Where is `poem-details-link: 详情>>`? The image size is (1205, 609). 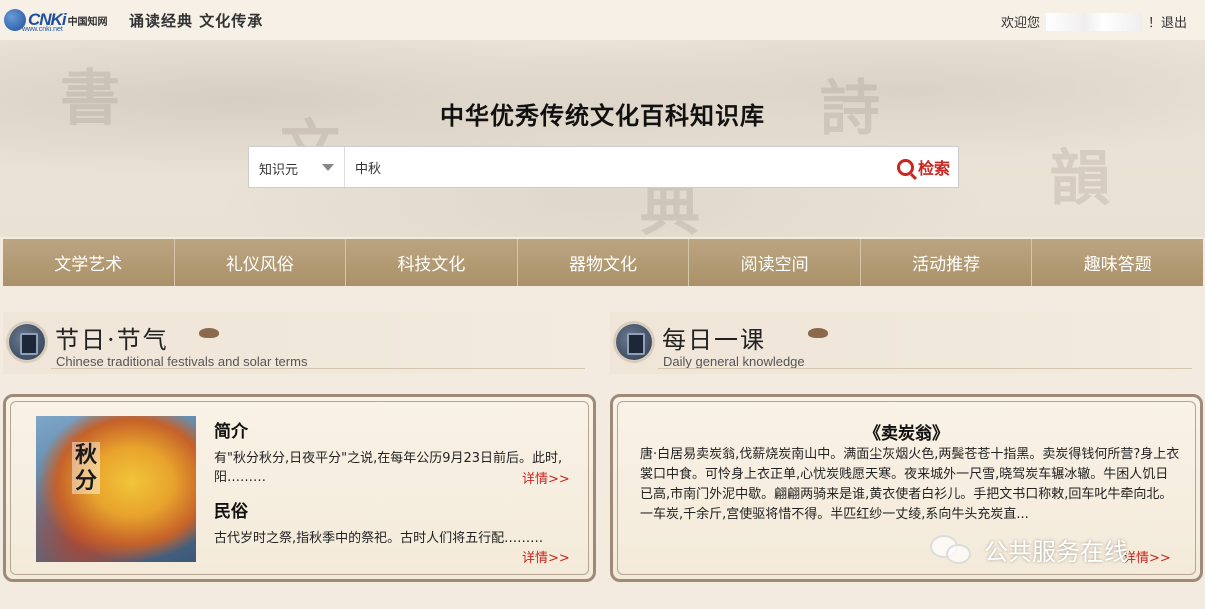
poem-details-link: 详情>> is located at coordinates (1147, 556).